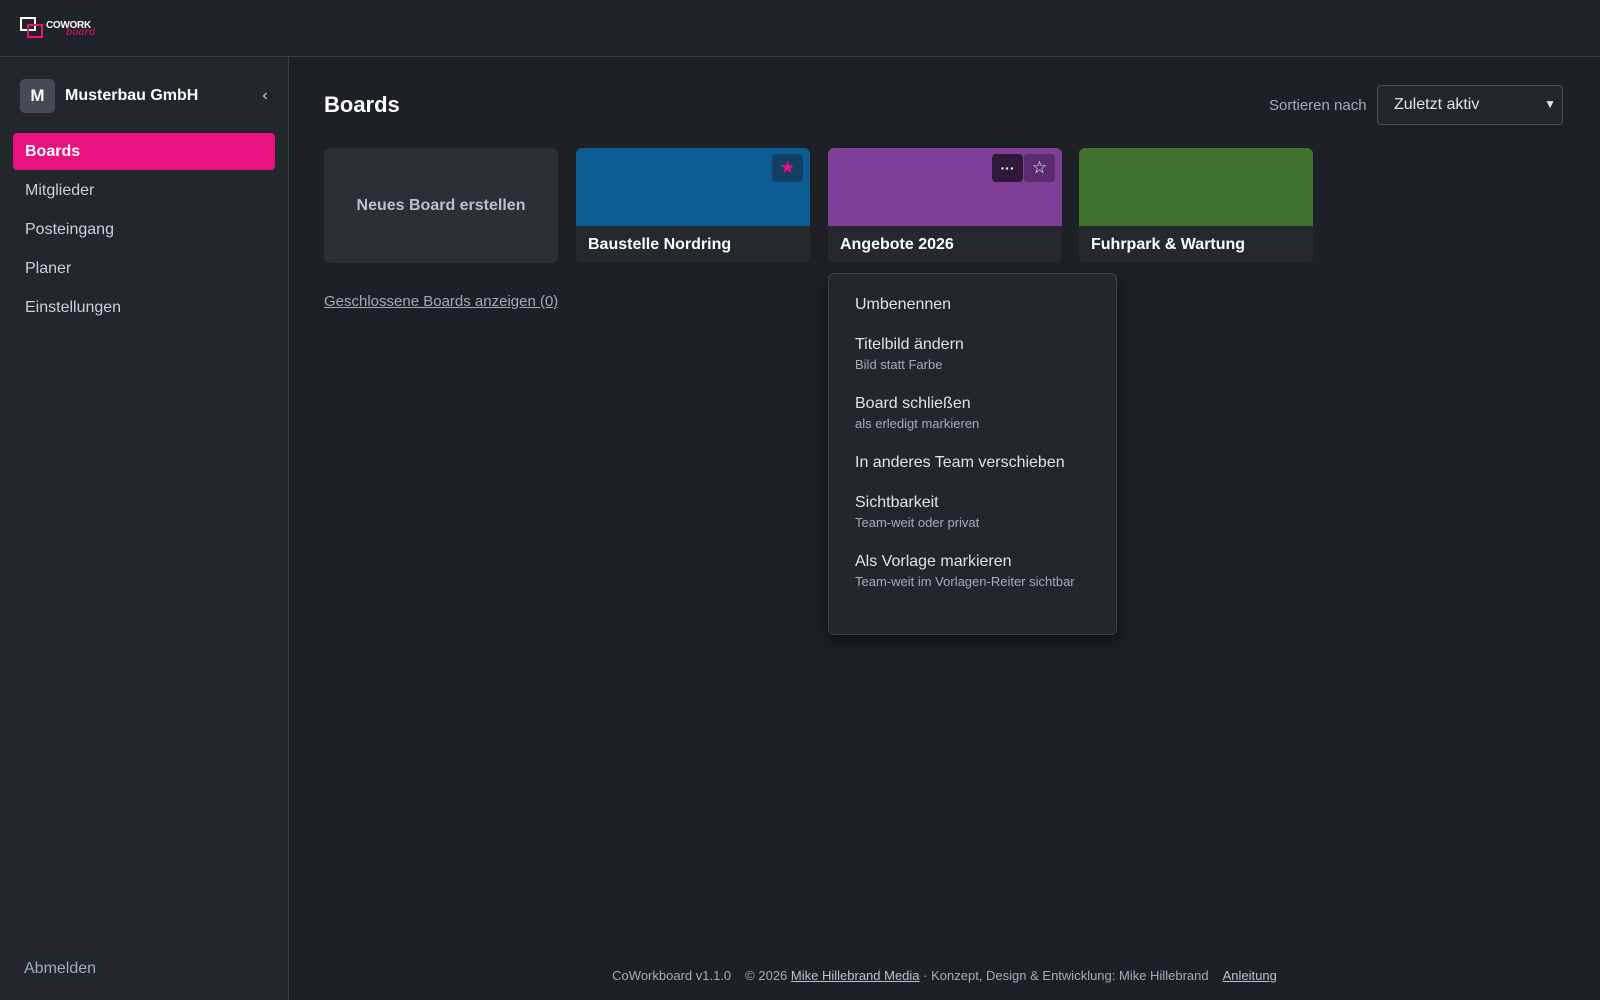 The width and height of the screenshot is (1600, 1000). Describe the element at coordinates (362, 104) in the screenshot. I see `page-title: Boards` at that location.